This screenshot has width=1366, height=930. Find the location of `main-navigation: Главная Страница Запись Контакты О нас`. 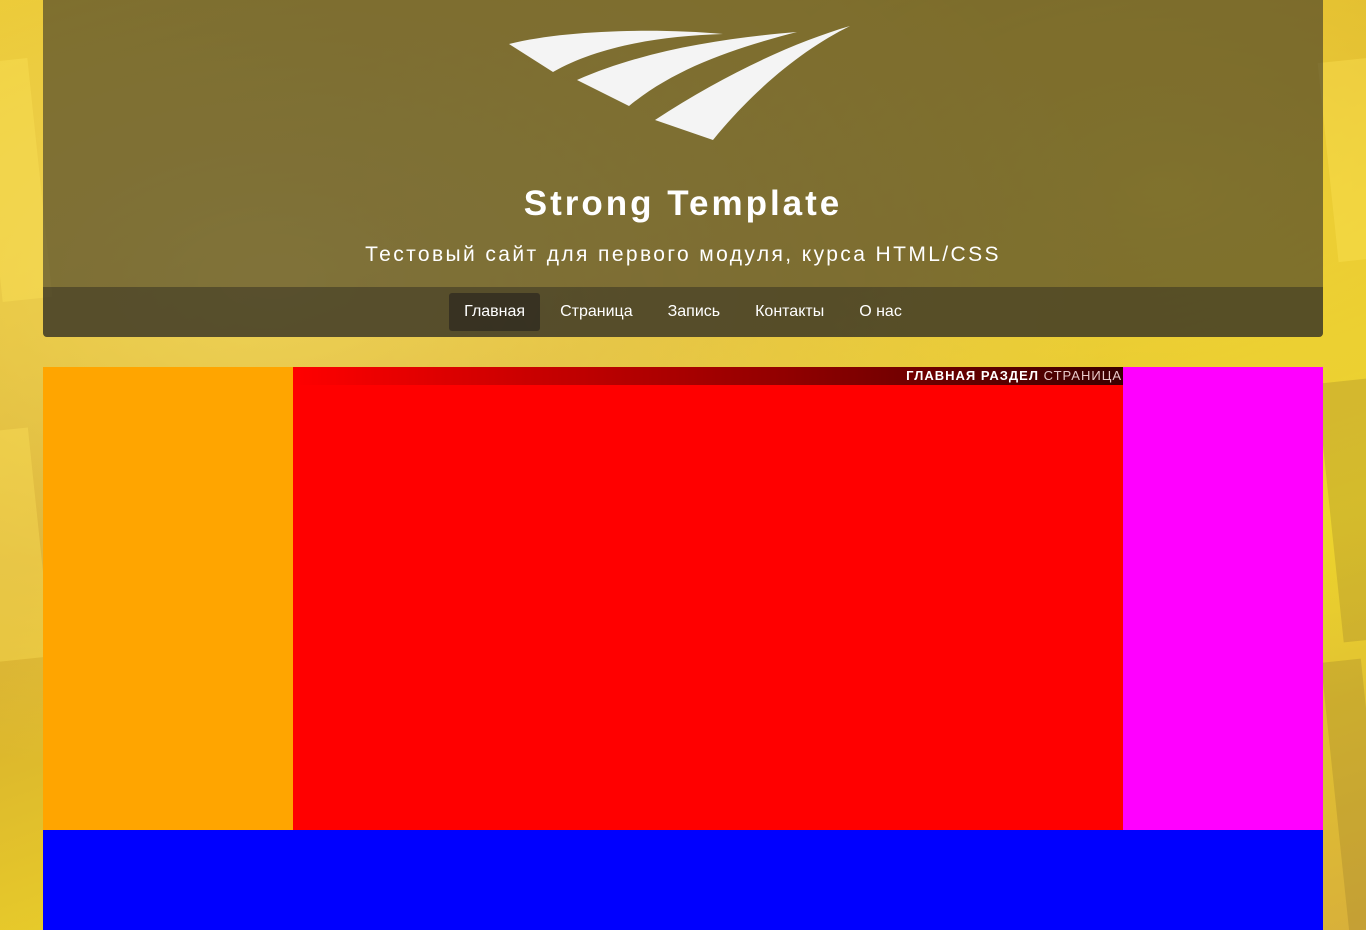

main-navigation: Главная Страница Запись Контакты О нас is located at coordinates (683, 312).